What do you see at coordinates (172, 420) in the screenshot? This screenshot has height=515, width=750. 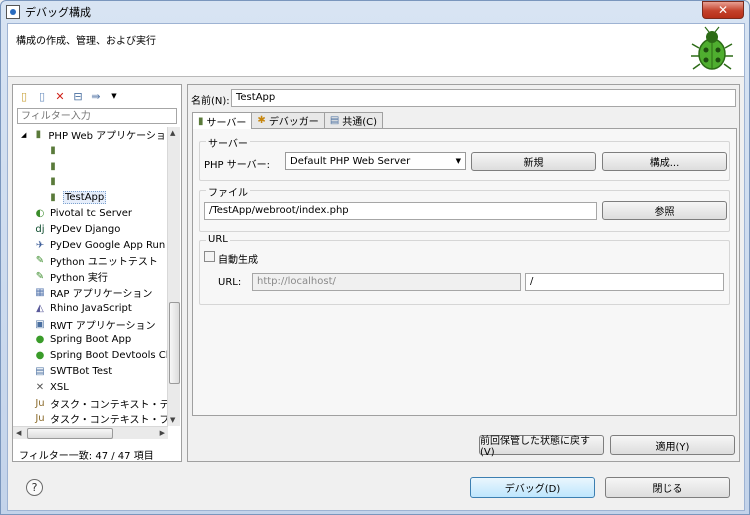 I see `scroll-down-icon: ▼` at bounding box center [172, 420].